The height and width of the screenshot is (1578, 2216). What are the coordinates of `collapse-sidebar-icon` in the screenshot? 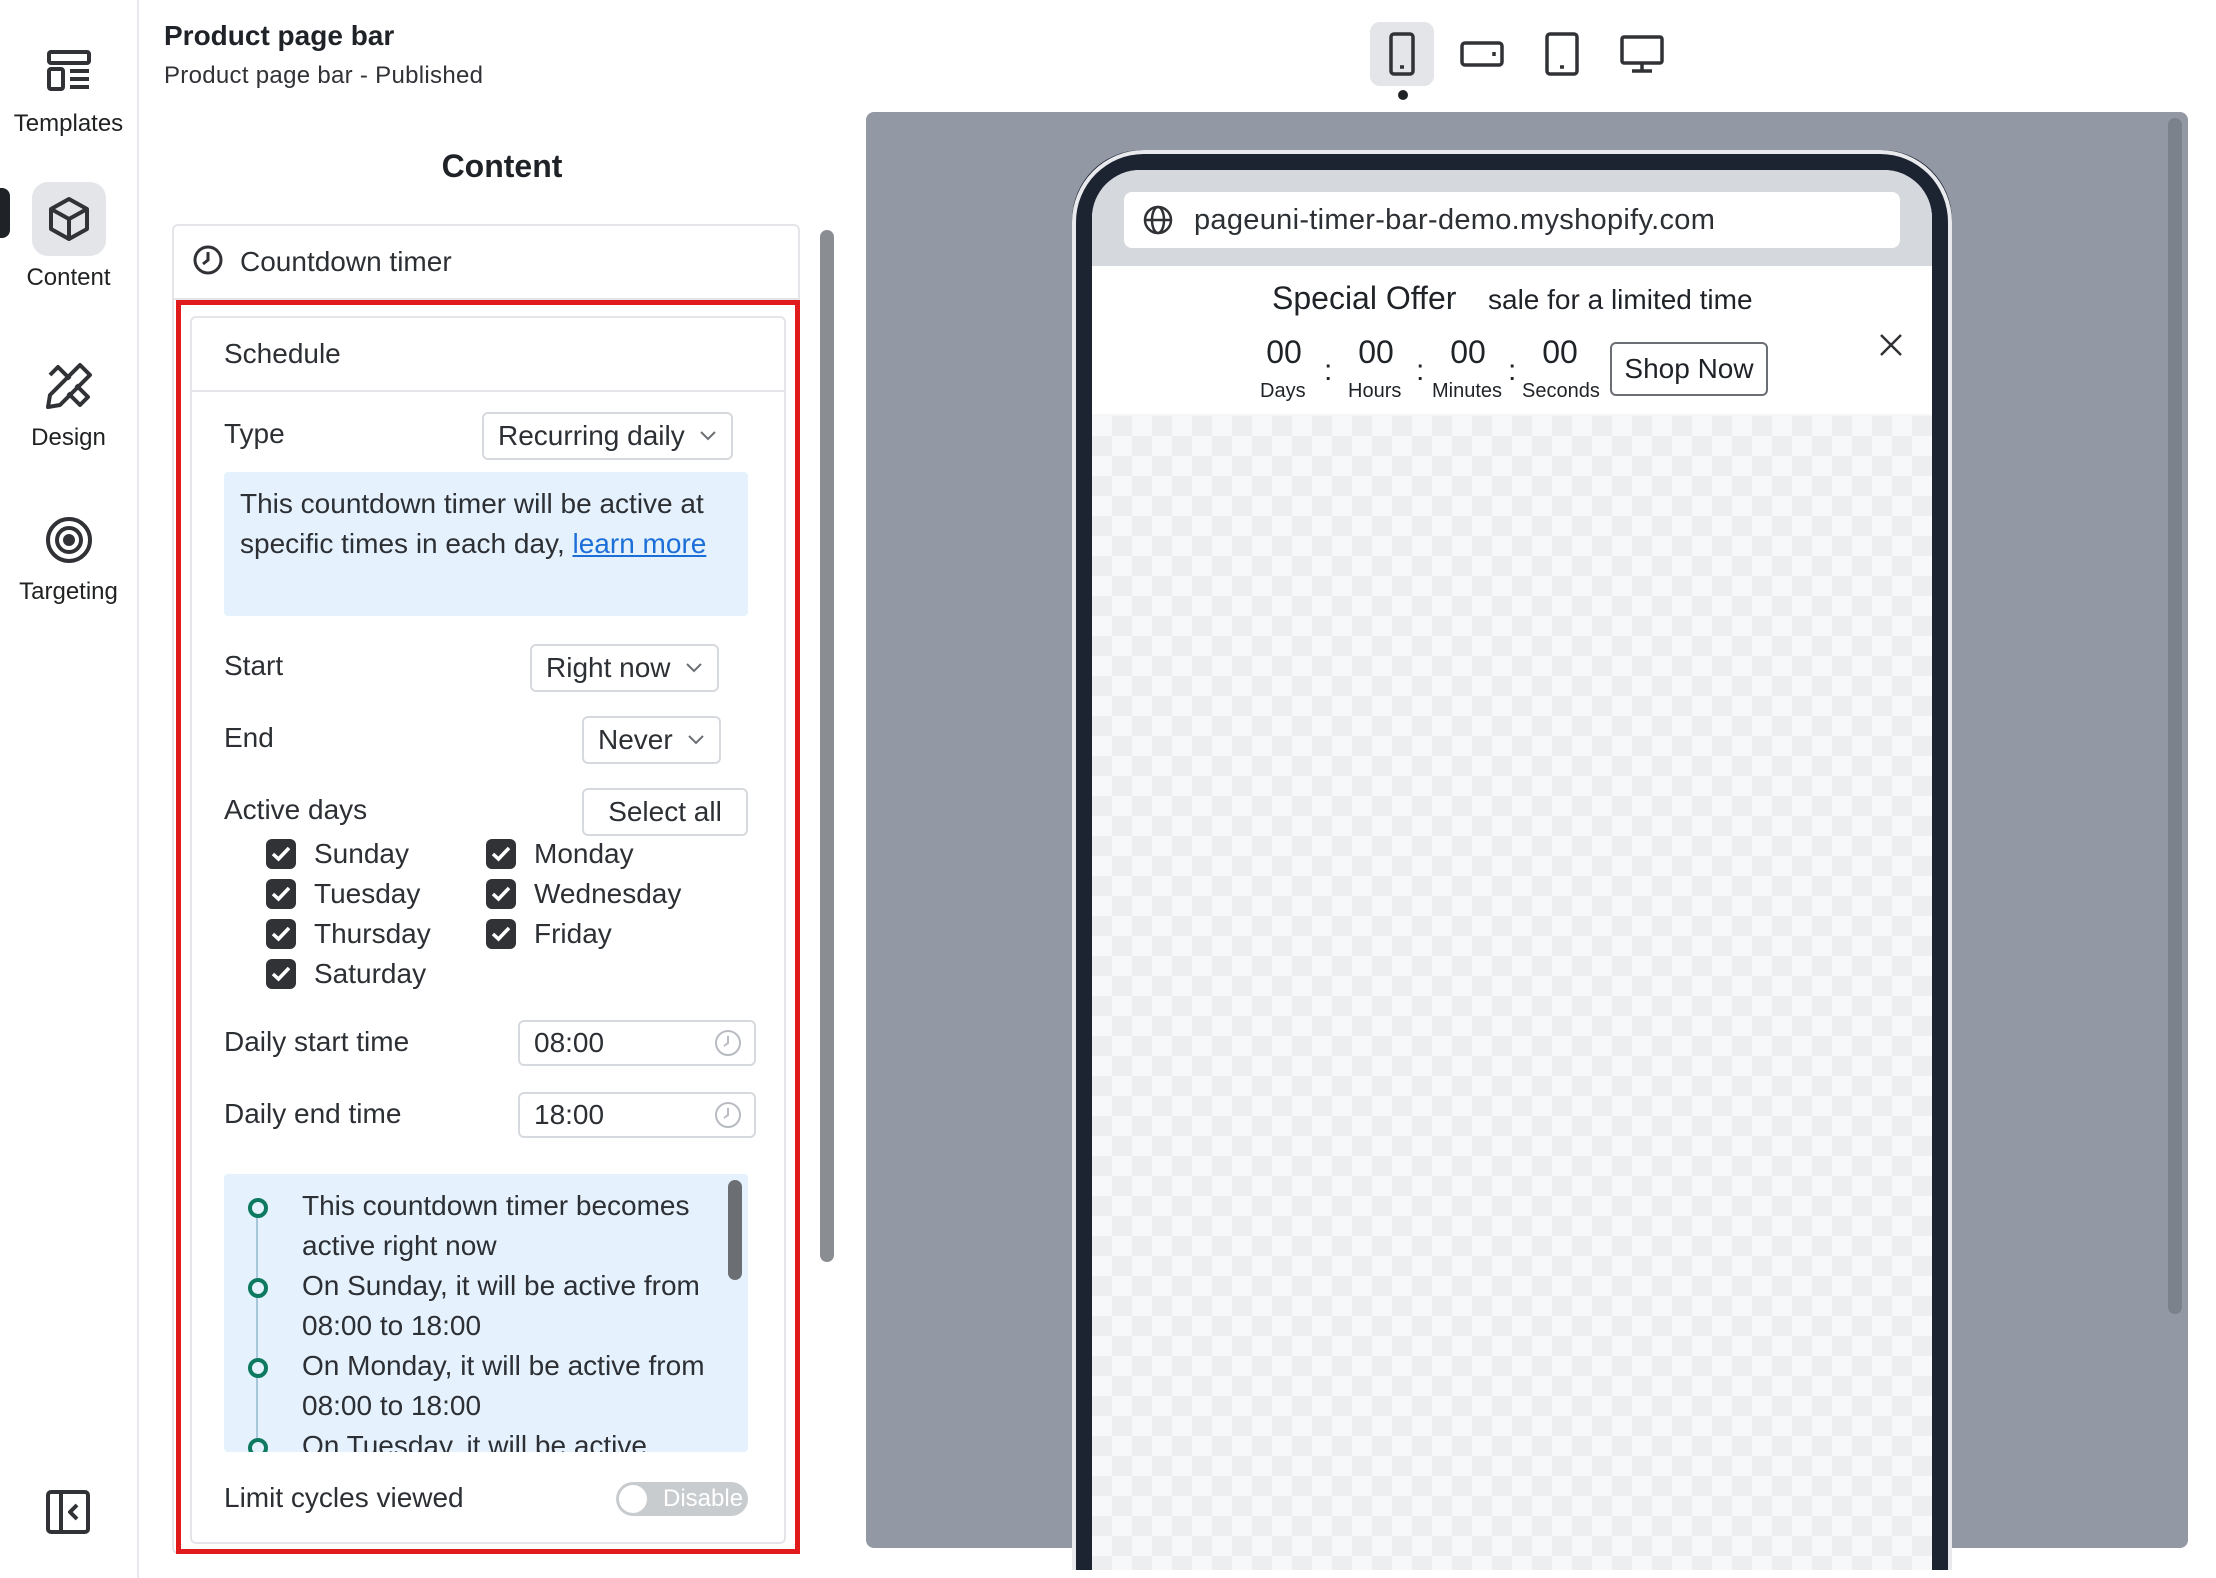 It's located at (68, 1512).